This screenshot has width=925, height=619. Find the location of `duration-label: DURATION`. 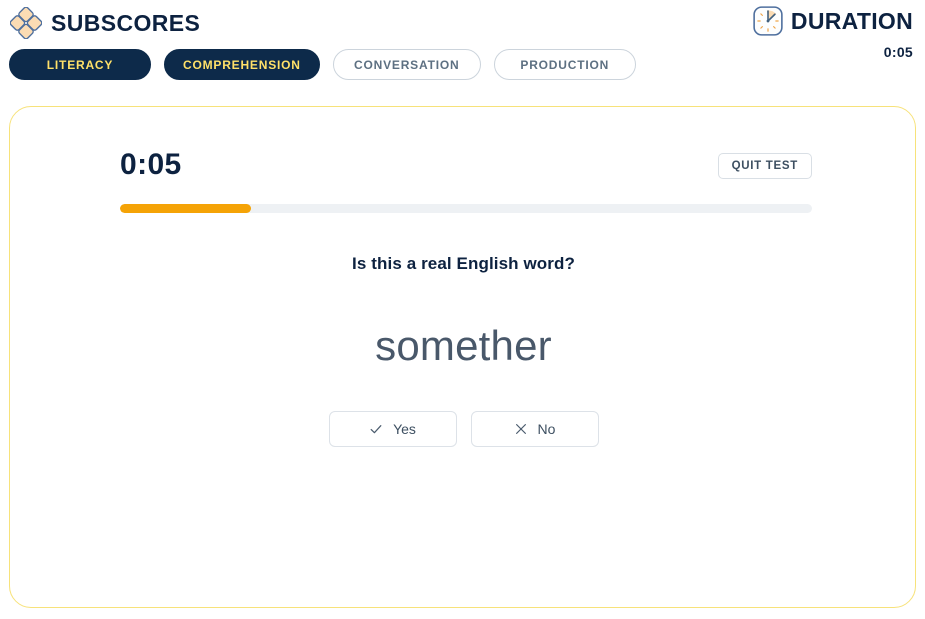

duration-label: DURATION is located at coordinates (851, 20).